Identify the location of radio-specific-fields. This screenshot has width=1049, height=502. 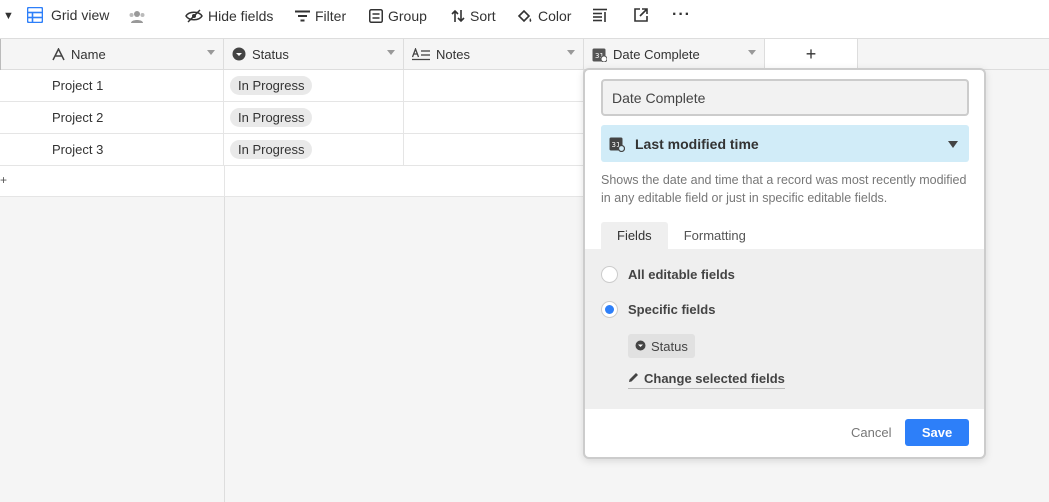
(609, 309).